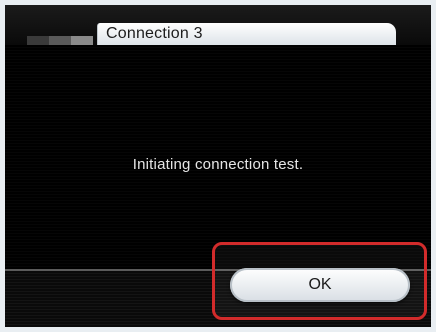 The height and width of the screenshot is (332, 436). I want to click on connection-title: Connection 3, so click(154, 33).